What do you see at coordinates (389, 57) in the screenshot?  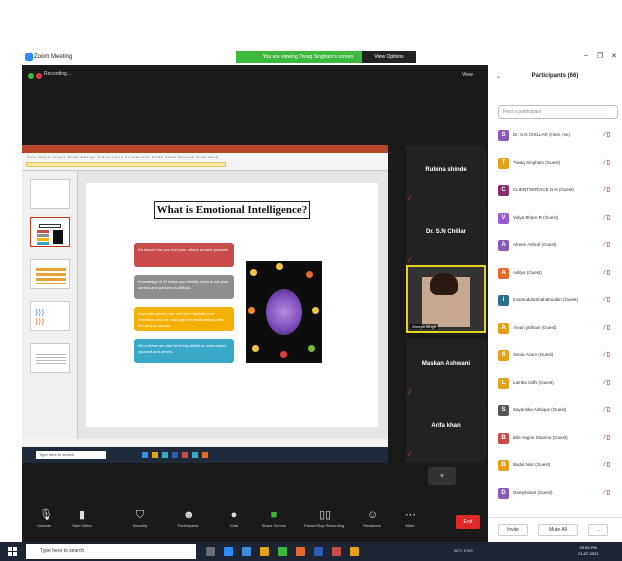 I see `view-options-button: View Options` at bounding box center [389, 57].